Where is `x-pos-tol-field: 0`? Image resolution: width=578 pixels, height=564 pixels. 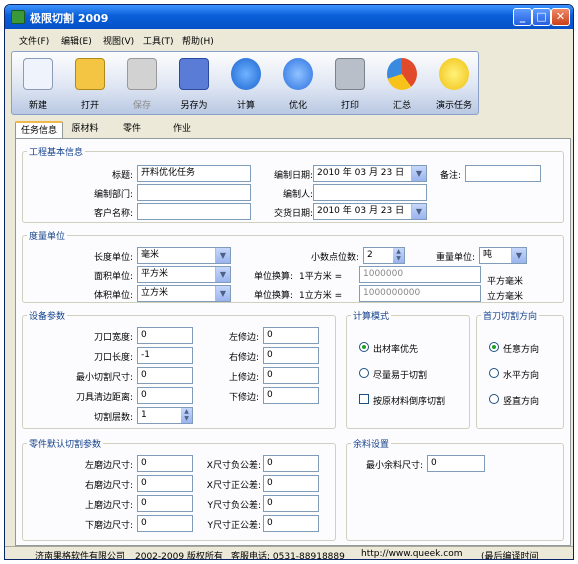 x-pos-tol-field: 0 is located at coordinates (291, 483).